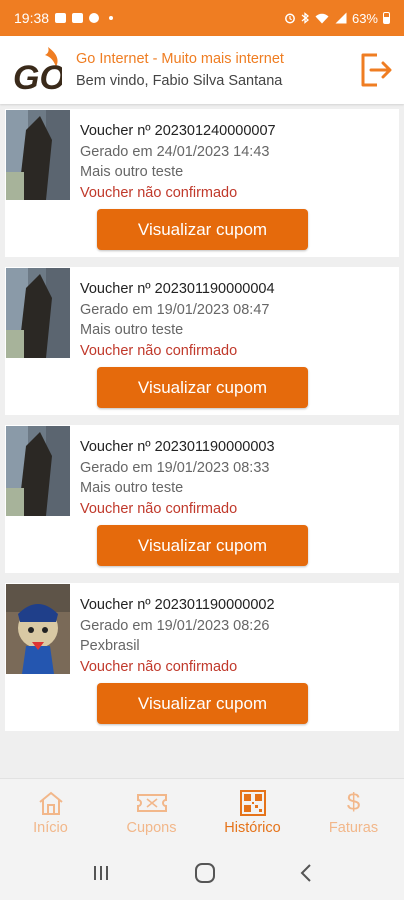  I want to click on gallery-icon, so click(61, 18).